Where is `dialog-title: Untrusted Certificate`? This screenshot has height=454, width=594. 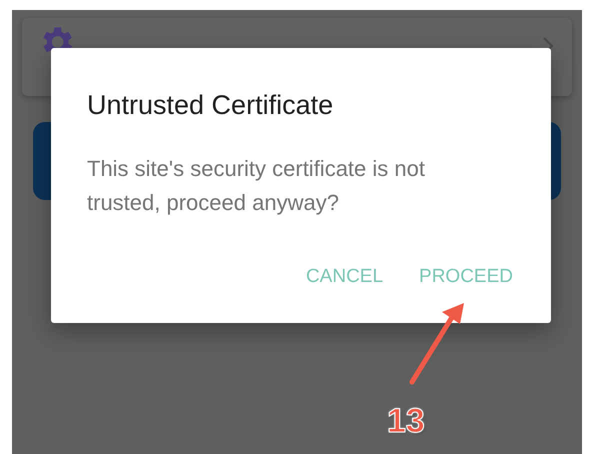 dialog-title: Untrusted Certificate is located at coordinates (210, 105).